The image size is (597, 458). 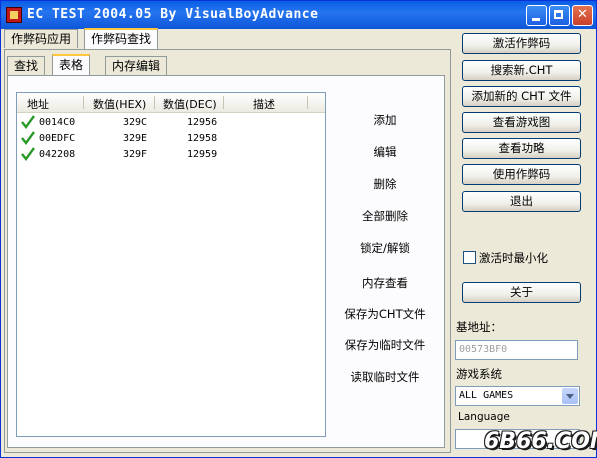 What do you see at coordinates (173, 14) in the screenshot?
I see `window-title: EC TEST 2004.05 By VisualBoyAdvance` at bounding box center [173, 14].